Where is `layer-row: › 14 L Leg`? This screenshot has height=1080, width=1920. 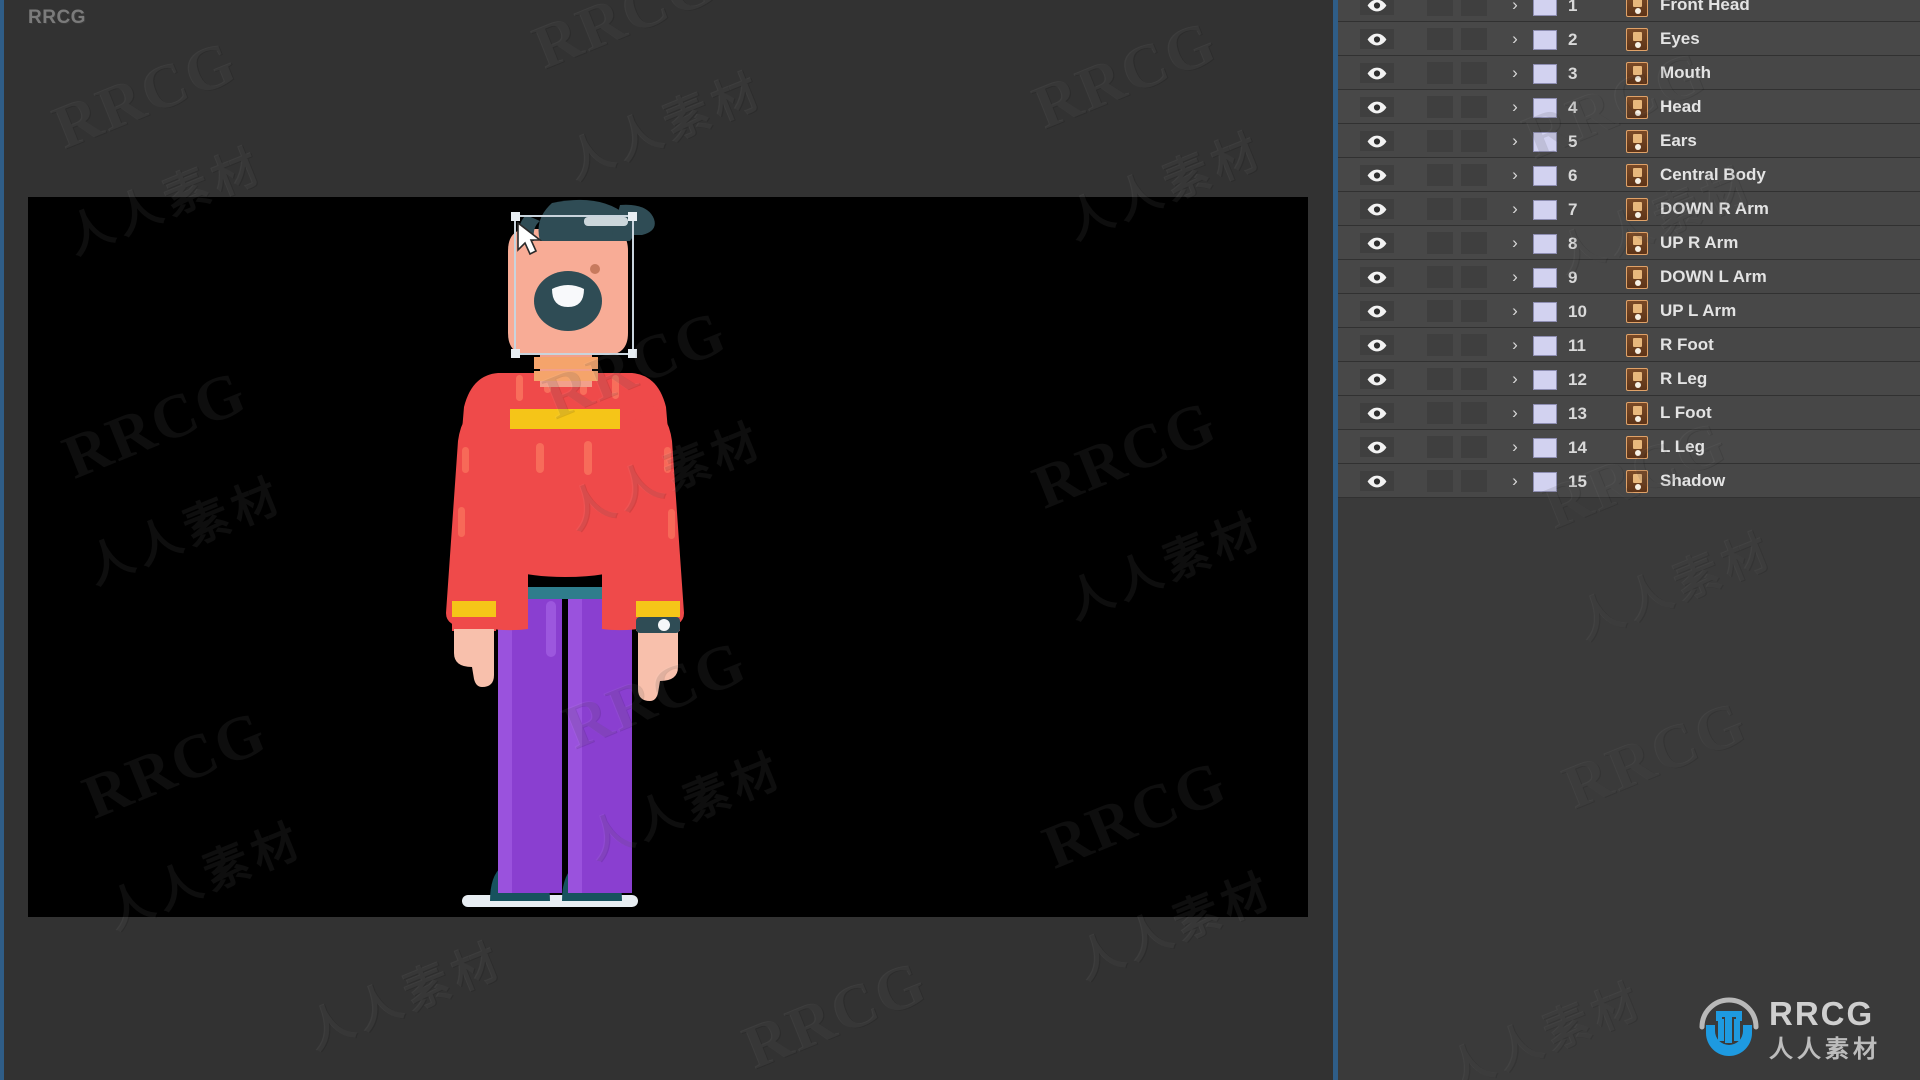 layer-row: › 14 L Leg is located at coordinates (1629, 447).